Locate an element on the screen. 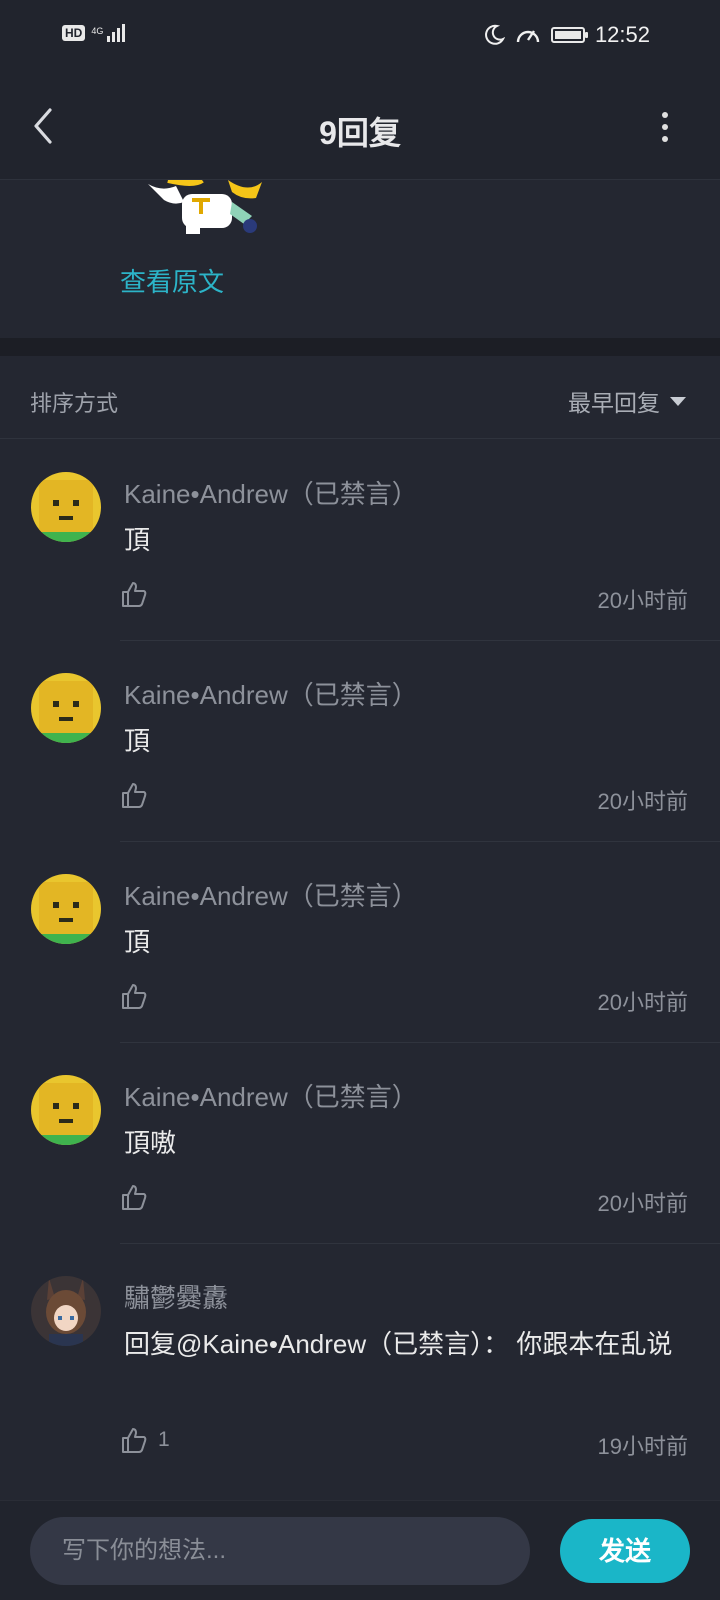  top-bar: 9回复 is located at coordinates (360, 126).